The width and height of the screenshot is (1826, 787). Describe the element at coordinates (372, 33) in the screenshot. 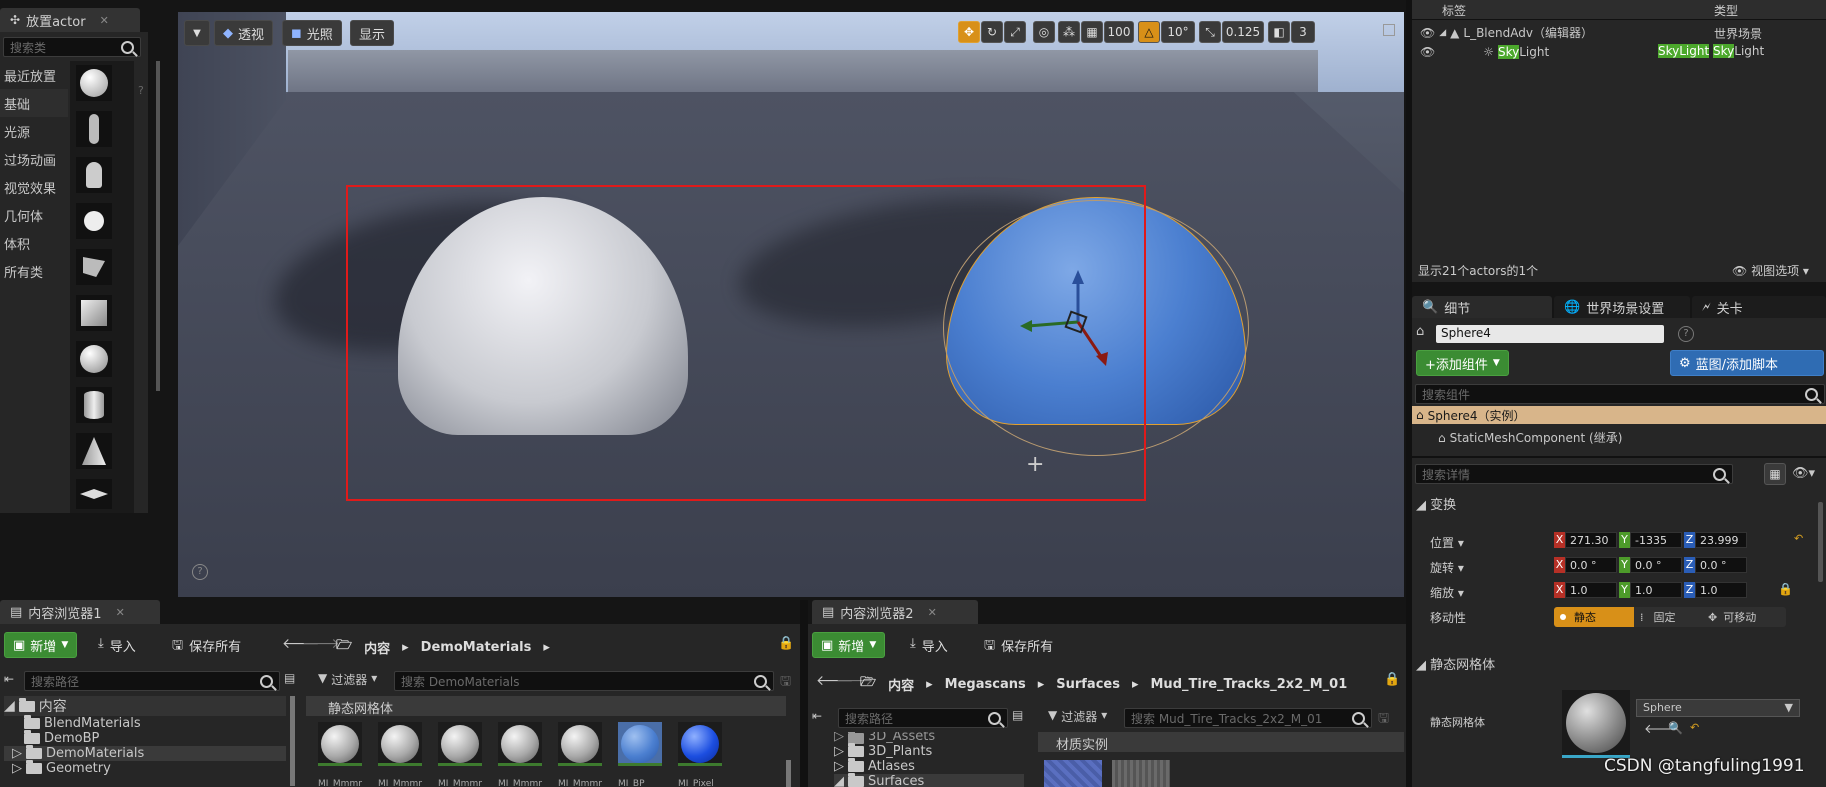

I see `show-button: 显示` at that location.